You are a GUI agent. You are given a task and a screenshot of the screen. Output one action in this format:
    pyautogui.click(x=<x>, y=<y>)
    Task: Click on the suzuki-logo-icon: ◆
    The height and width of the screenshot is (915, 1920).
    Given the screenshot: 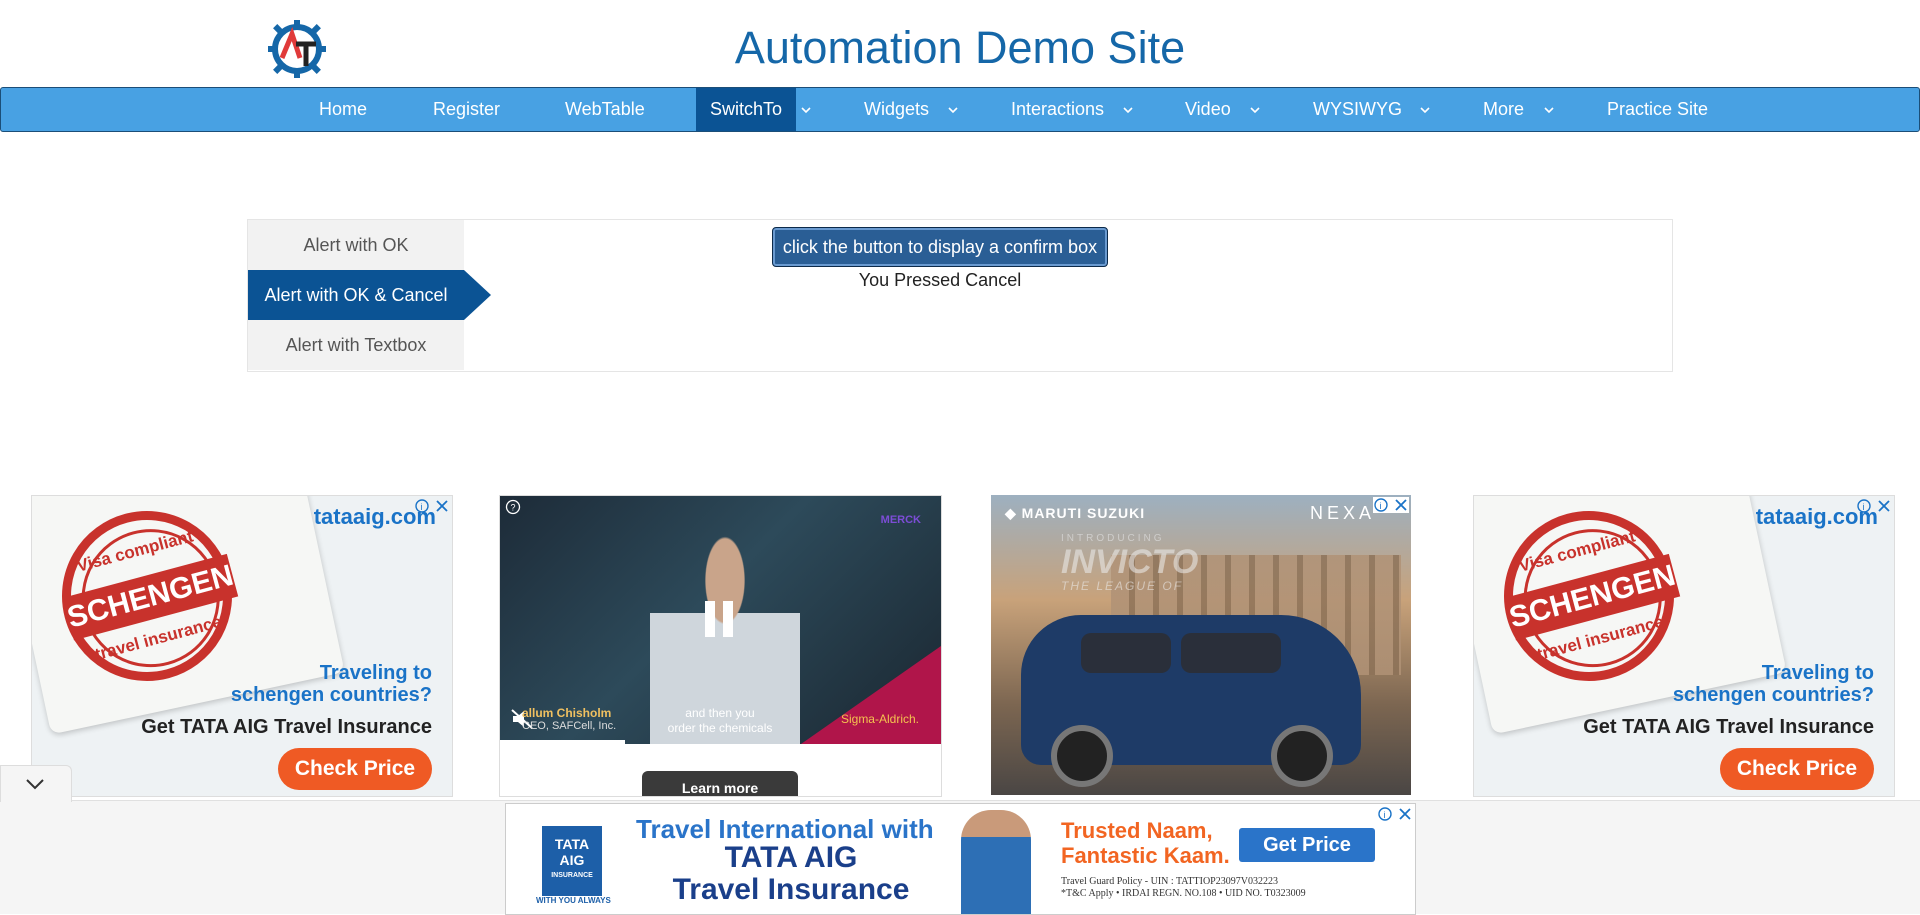 What is the action you would take?
    pyautogui.click(x=1013, y=513)
    